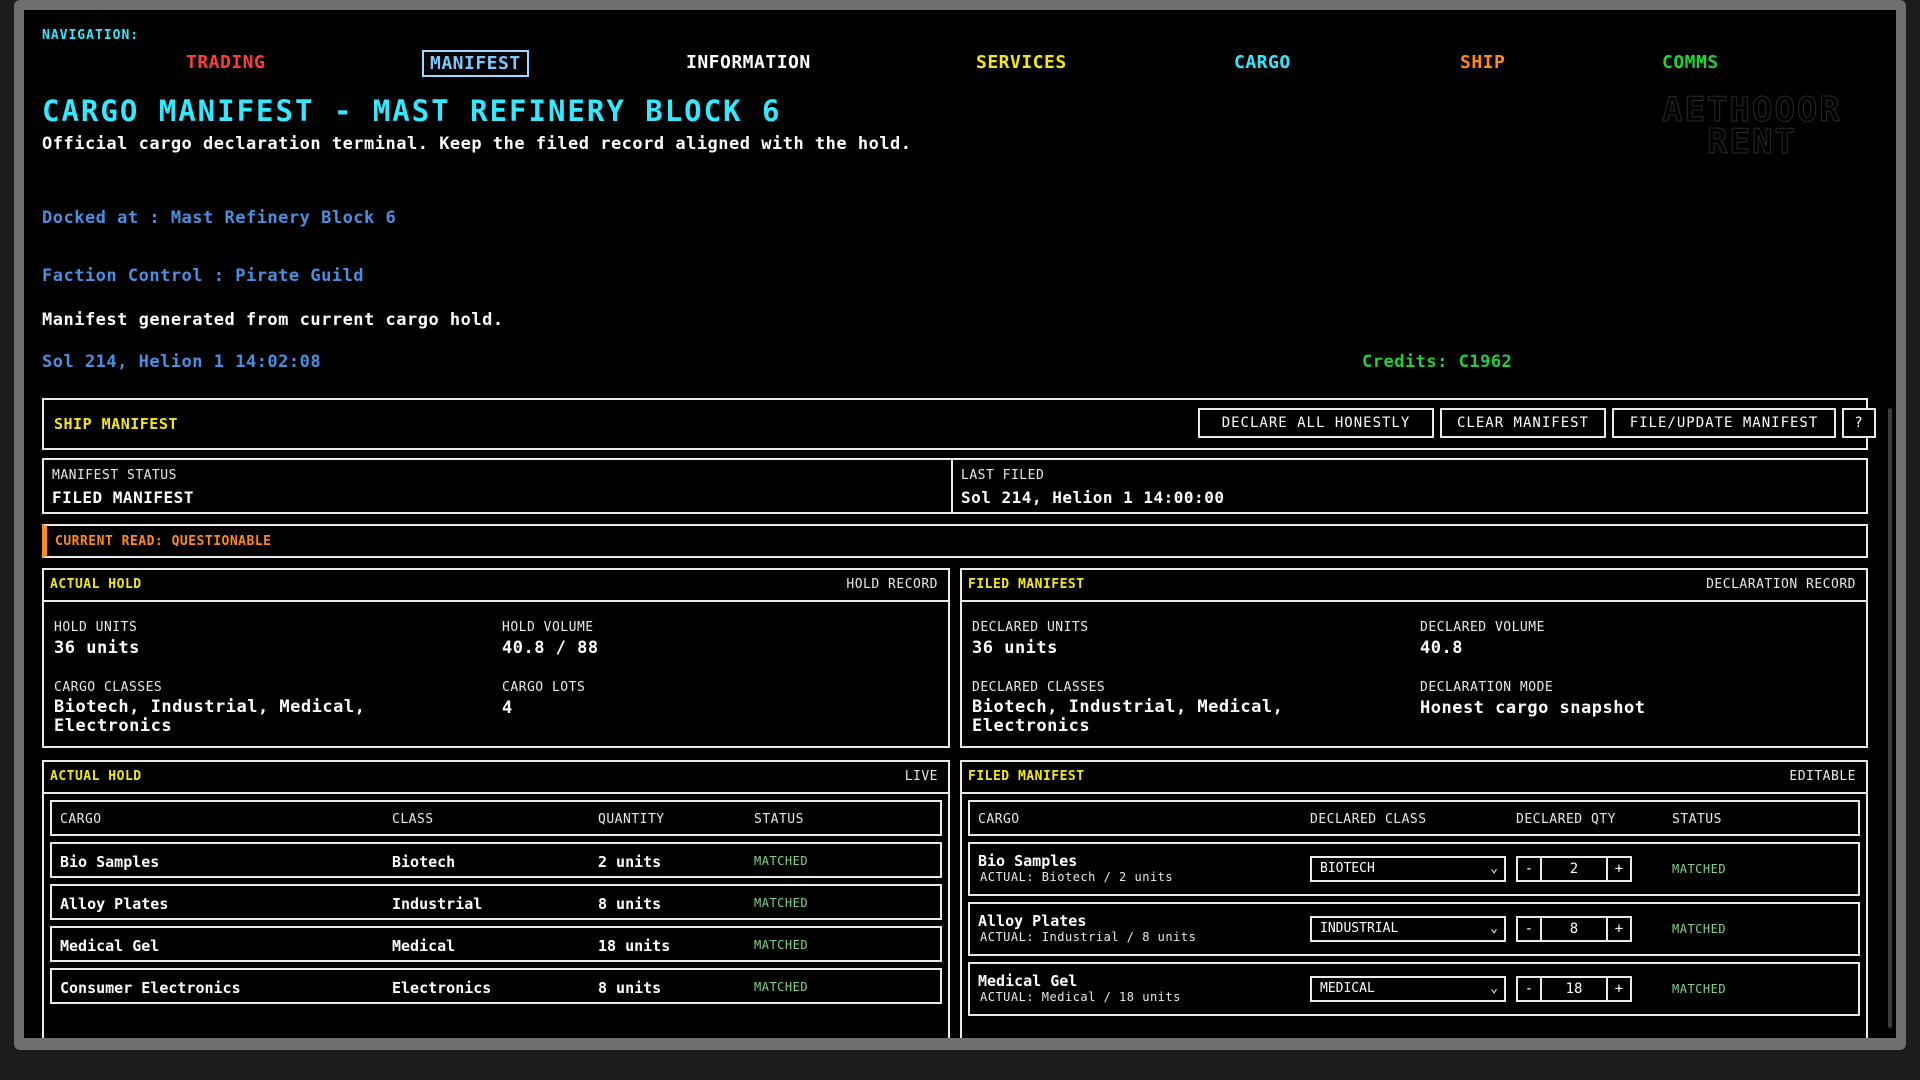  I want to click on cargo-class: Medical, so click(424, 946).